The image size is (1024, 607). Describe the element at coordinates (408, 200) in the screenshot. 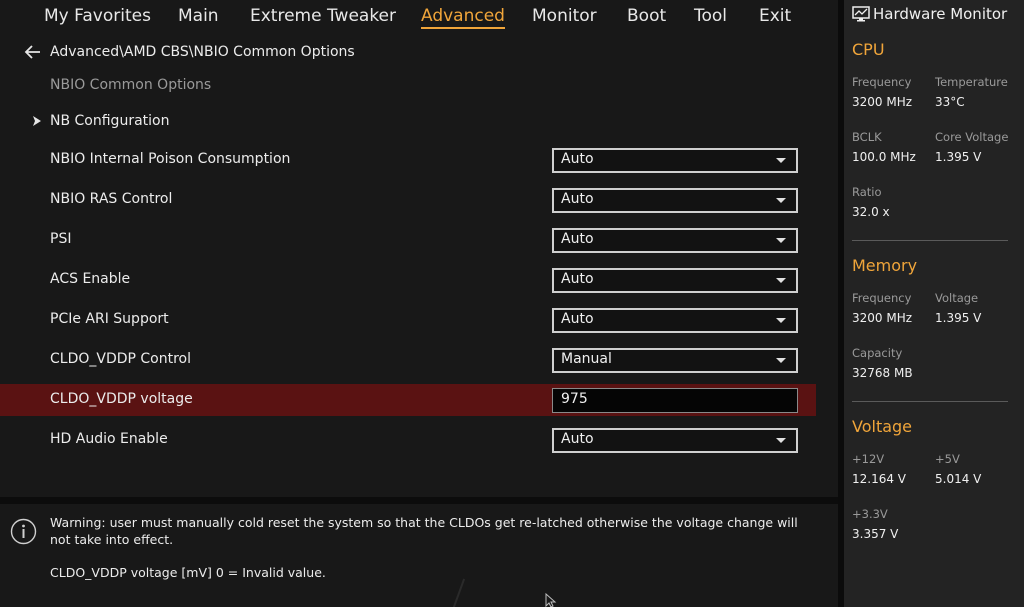

I see `option-row-nbio-ras-control: NBIO RAS Control Auto` at that location.